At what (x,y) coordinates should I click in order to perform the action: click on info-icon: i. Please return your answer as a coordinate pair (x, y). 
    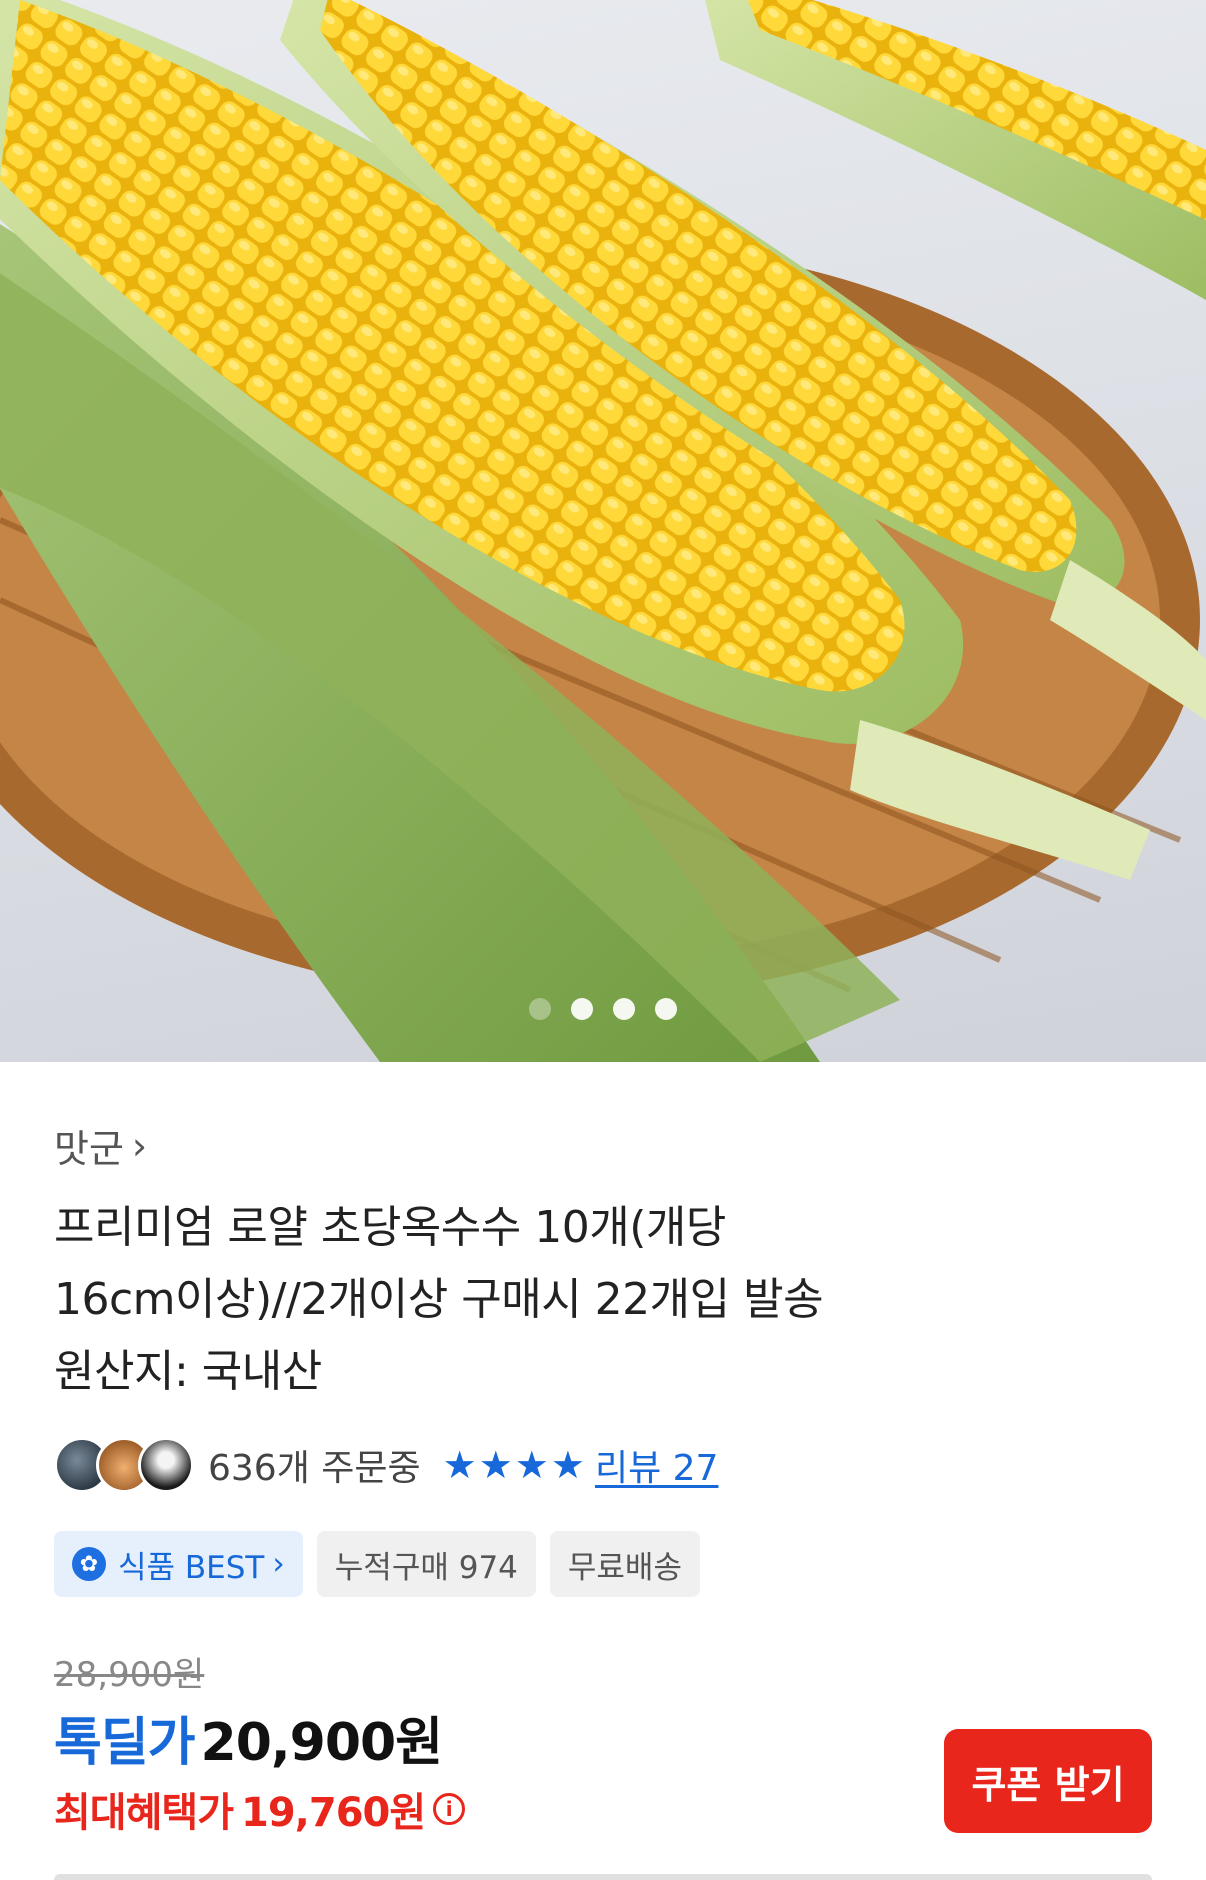
    Looking at the image, I should click on (449, 1809).